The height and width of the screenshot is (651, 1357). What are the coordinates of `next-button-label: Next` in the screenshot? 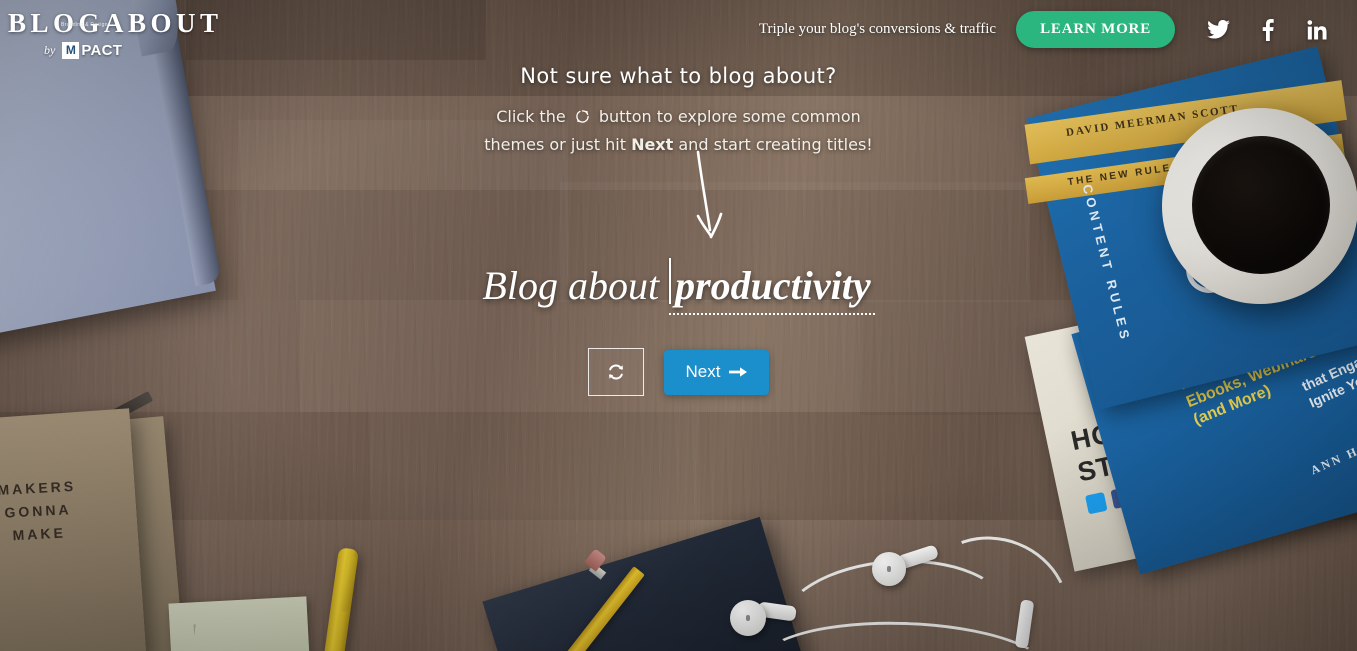 It's located at (703, 371).